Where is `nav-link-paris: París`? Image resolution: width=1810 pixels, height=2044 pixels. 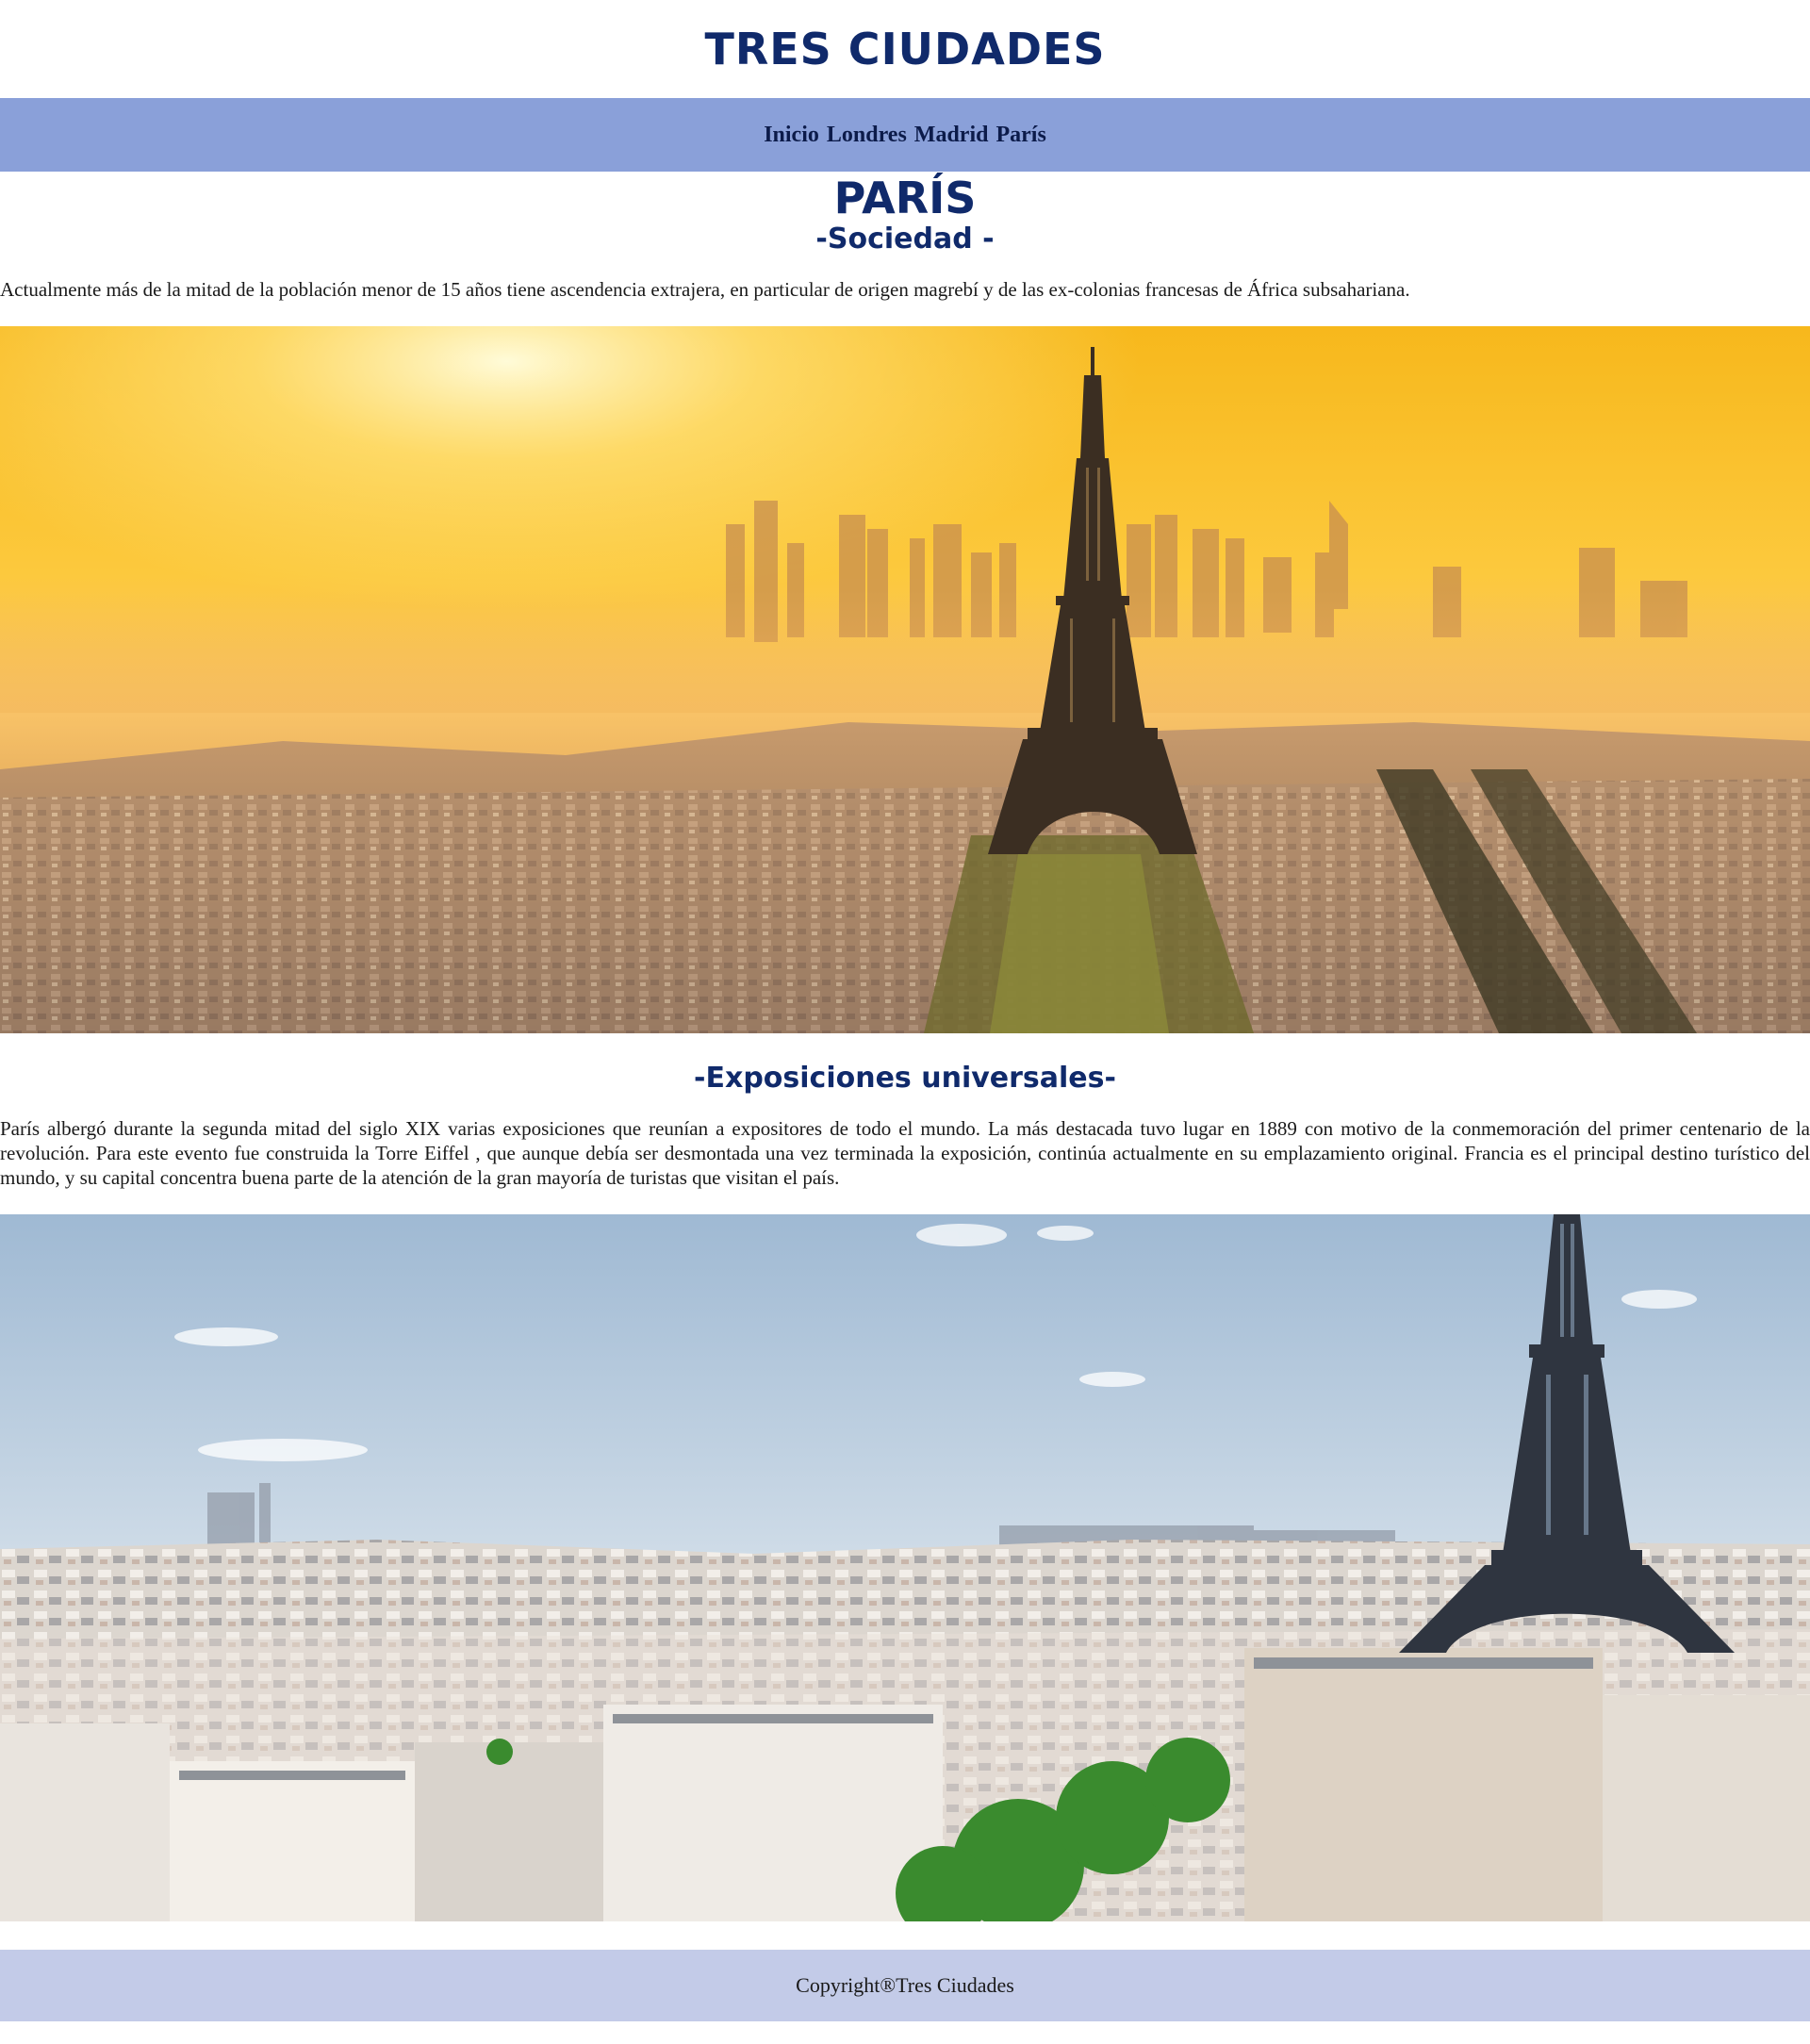
nav-link-paris: París is located at coordinates (1020, 135).